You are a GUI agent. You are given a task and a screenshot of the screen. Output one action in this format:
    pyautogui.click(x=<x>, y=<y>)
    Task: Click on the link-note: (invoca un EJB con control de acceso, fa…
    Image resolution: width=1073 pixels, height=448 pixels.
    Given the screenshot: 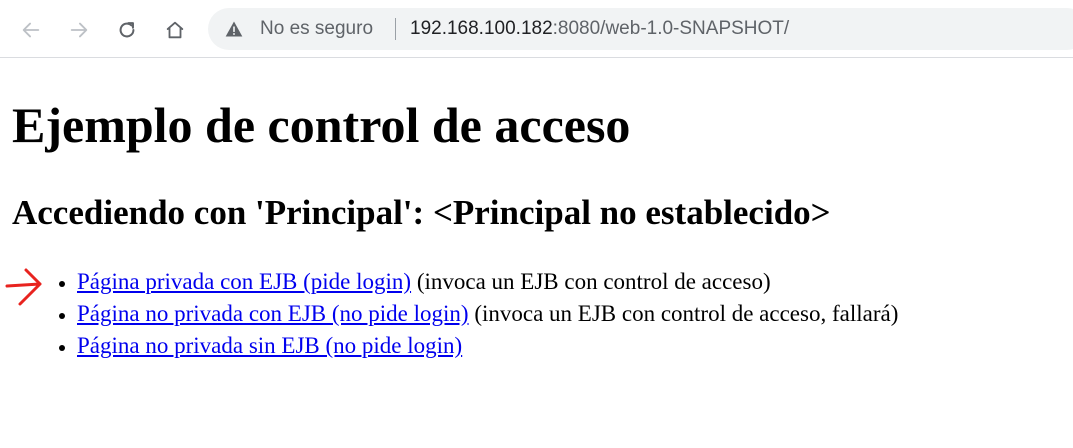 What is the action you would take?
    pyautogui.click(x=683, y=313)
    